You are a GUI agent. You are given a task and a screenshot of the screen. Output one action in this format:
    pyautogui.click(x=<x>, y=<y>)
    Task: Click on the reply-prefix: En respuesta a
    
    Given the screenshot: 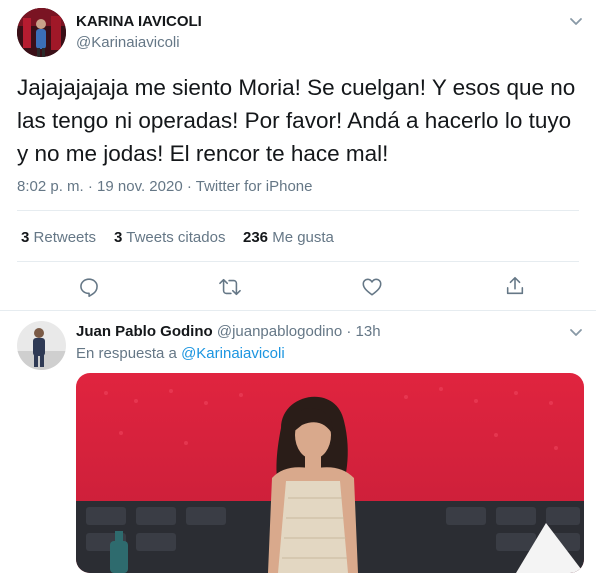 What is the action you would take?
    pyautogui.click(x=126, y=353)
    